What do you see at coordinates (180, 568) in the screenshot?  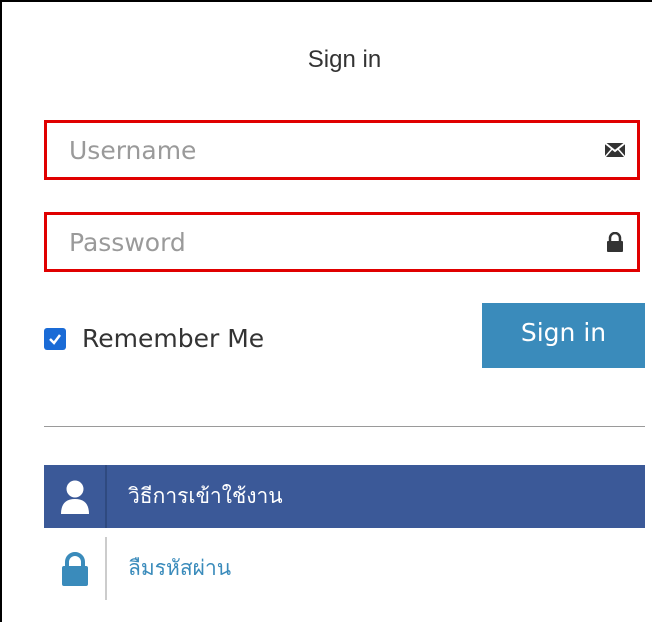 I see `forgot-password-label: ลืมรหัสผ่าน` at bounding box center [180, 568].